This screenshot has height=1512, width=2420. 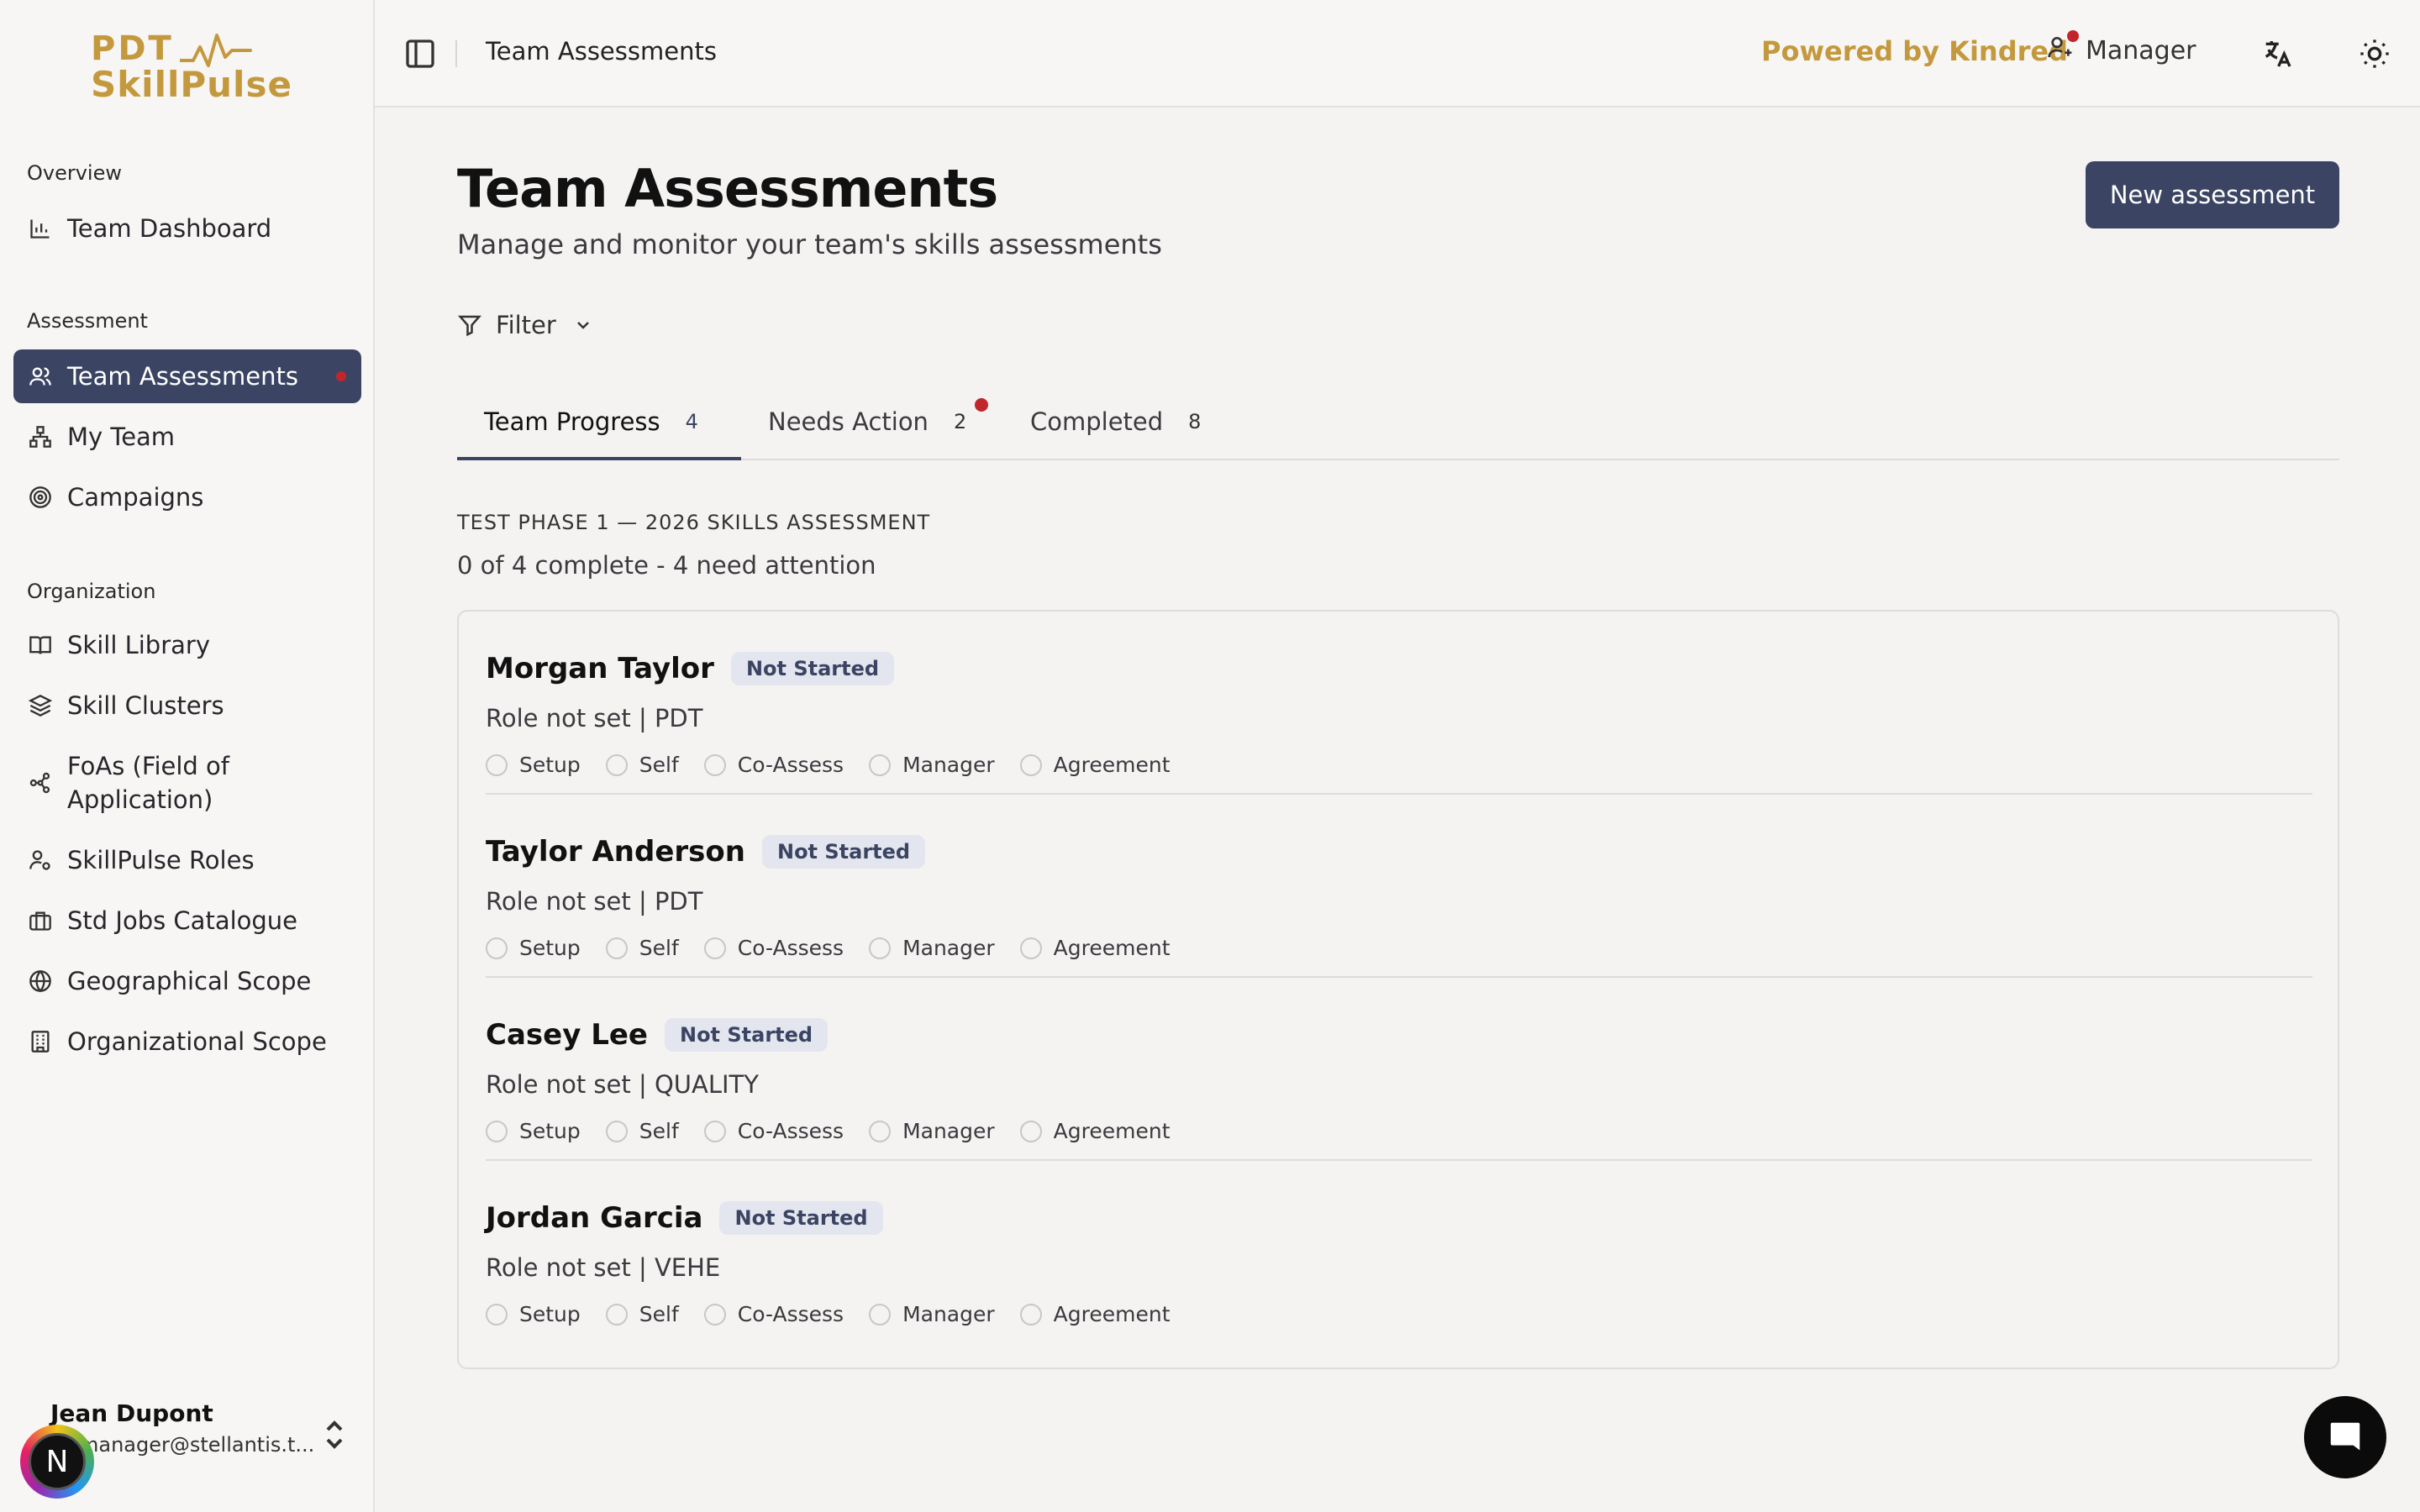 I want to click on translate-icon, so click(x=2277, y=54).